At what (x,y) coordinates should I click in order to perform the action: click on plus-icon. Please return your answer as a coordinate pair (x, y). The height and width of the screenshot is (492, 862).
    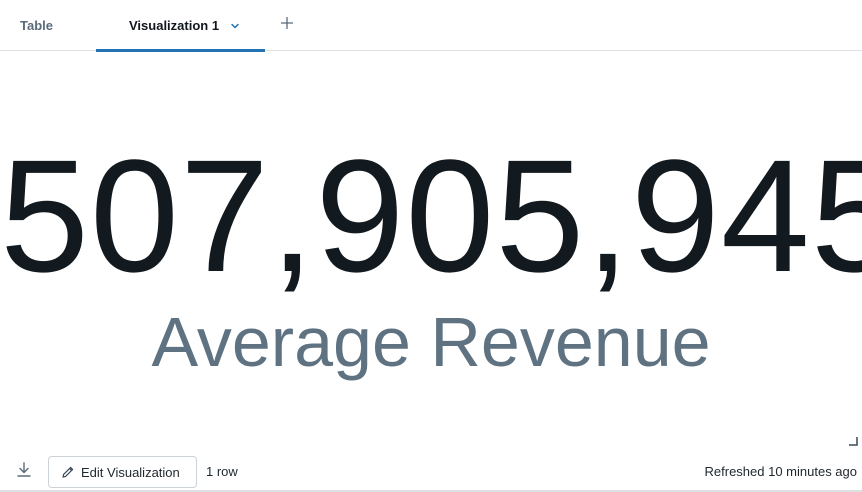
    Looking at the image, I should click on (287, 24).